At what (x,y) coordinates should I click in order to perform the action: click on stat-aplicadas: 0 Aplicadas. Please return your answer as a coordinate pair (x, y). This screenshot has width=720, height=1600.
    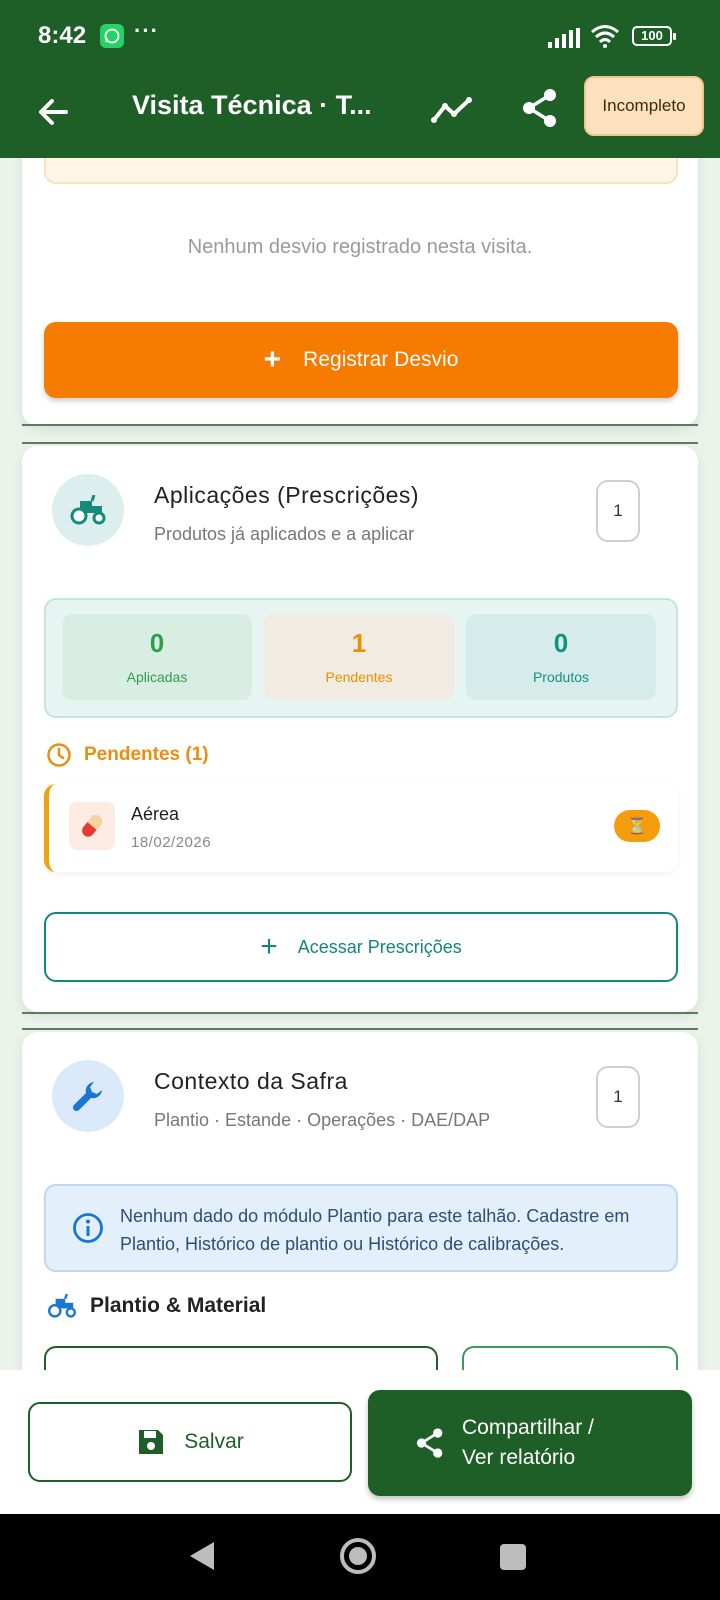
    Looking at the image, I should click on (157, 657).